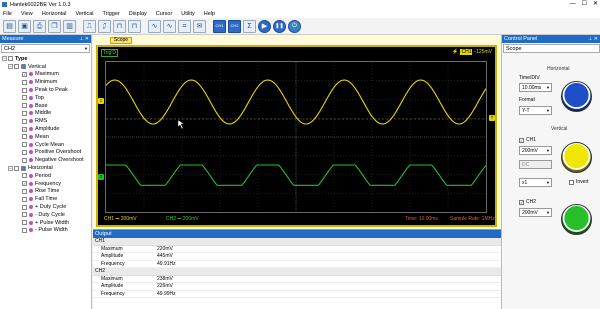  Describe the element at coordinates (297, 272) in the screenshot. I see `output-channel-header: CH2` at that location.